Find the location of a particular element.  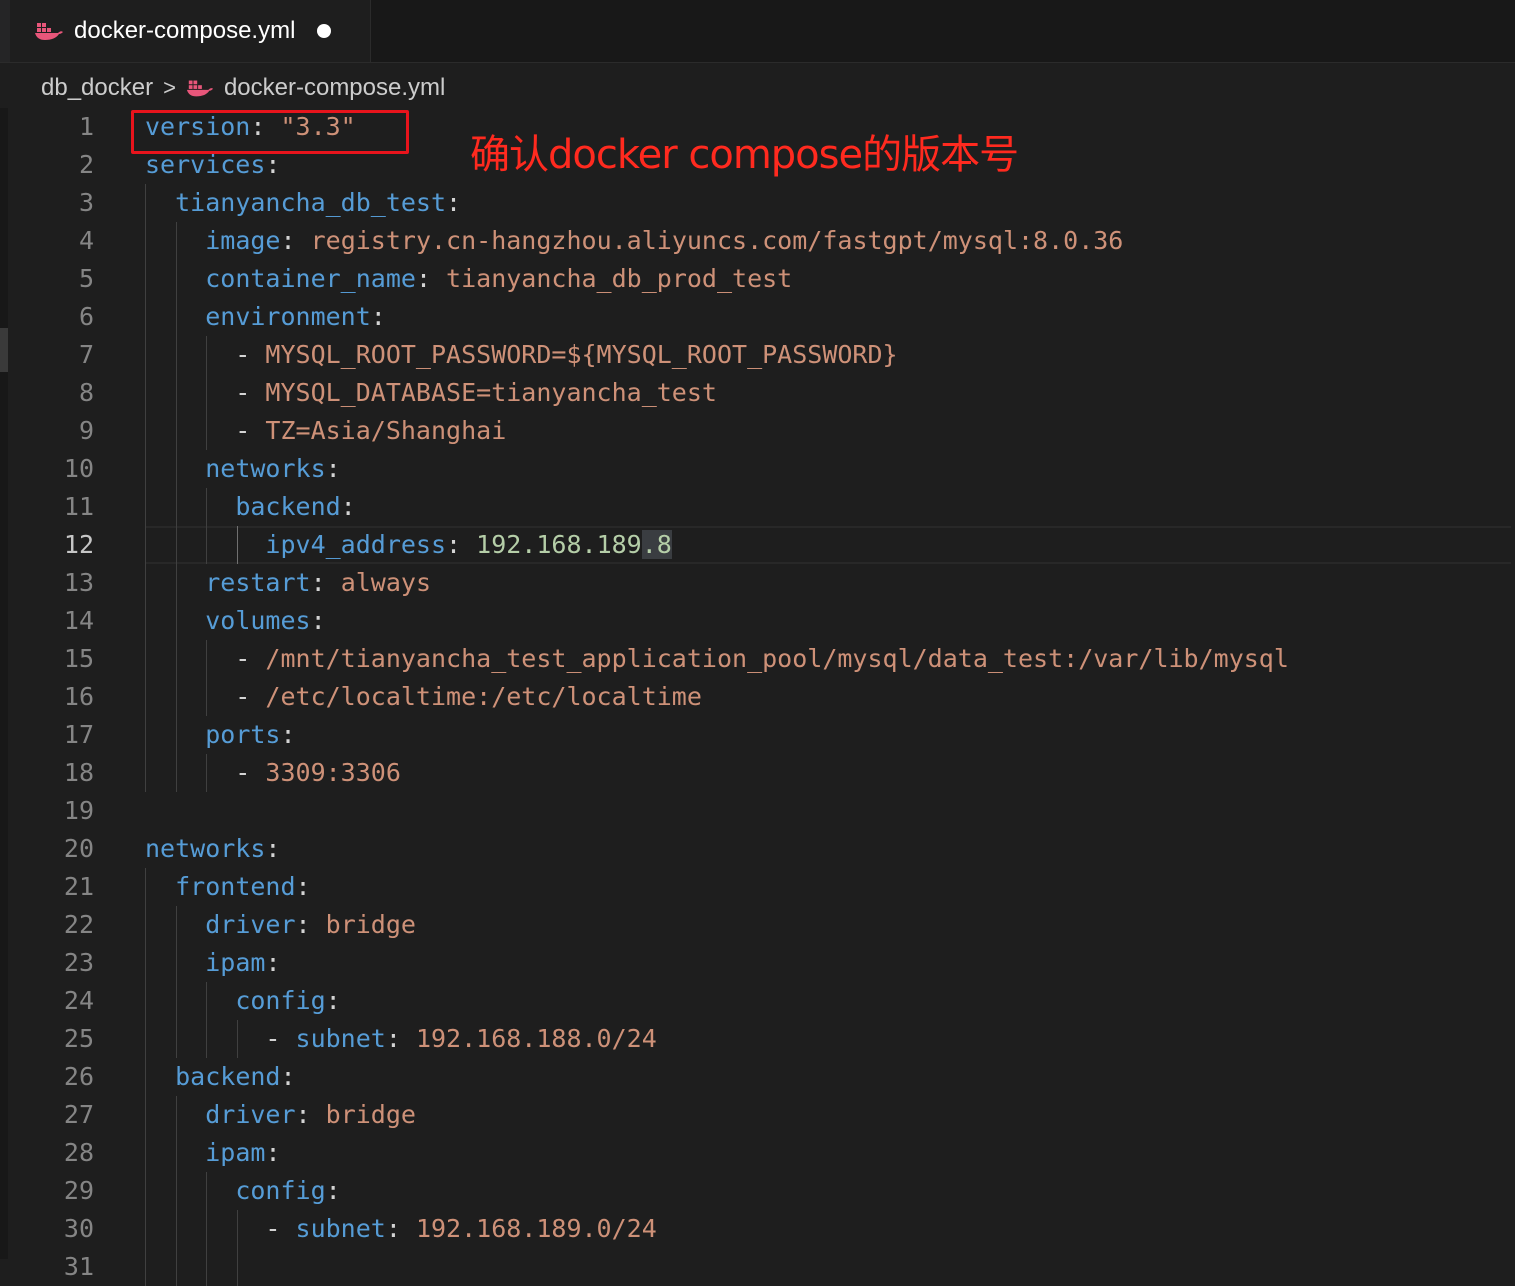

code-line: 13 restart: always is located at coordinates (757, 583).